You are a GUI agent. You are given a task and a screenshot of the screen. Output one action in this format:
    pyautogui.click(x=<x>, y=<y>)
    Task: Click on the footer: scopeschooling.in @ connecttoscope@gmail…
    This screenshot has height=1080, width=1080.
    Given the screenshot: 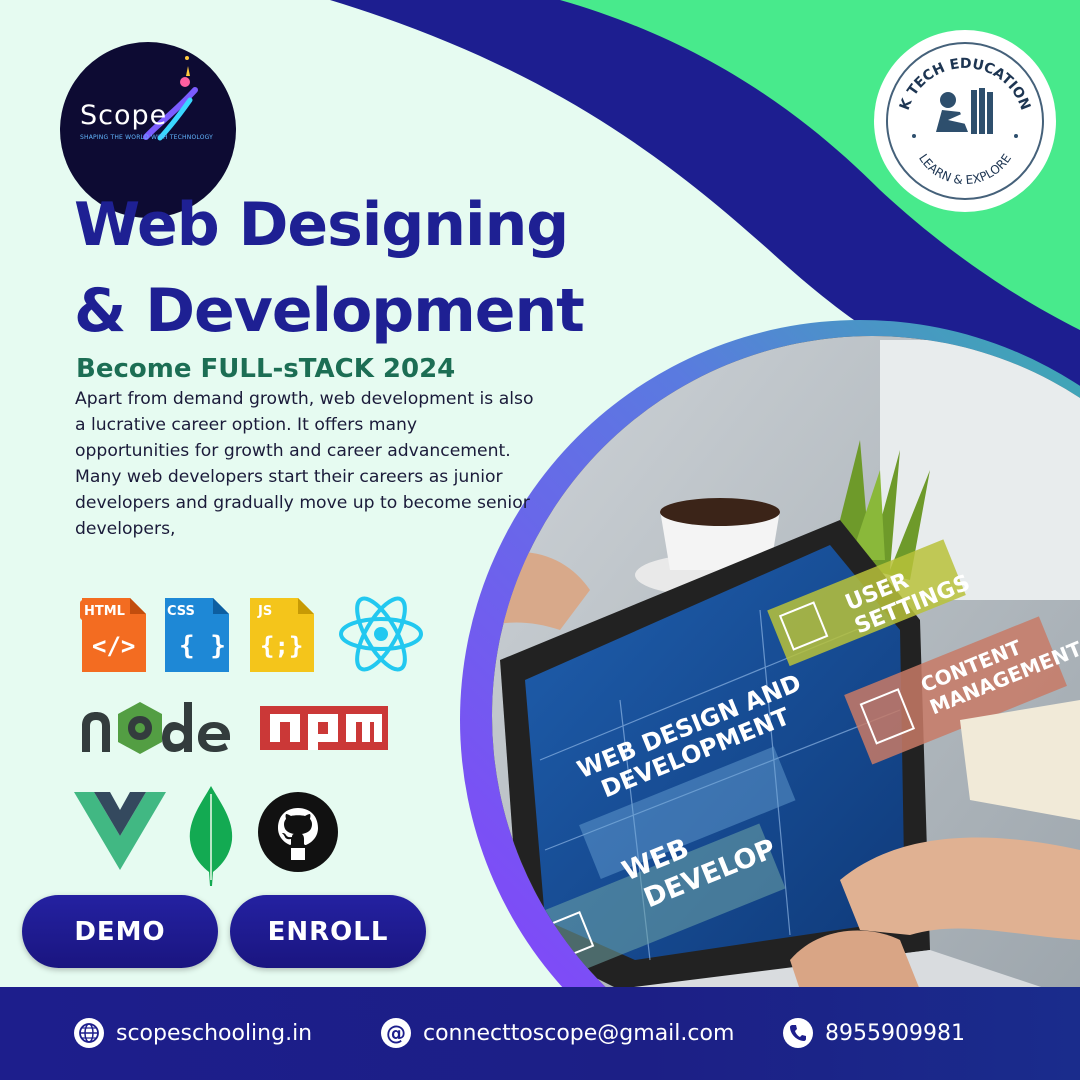 What is the action you would take?
    pyautogui.click(x=540, y=1033)
    